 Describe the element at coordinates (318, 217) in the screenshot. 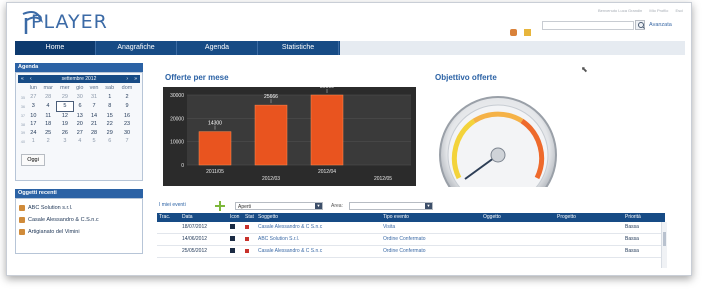

I see `col-soggetto: Soggetto` at that location.